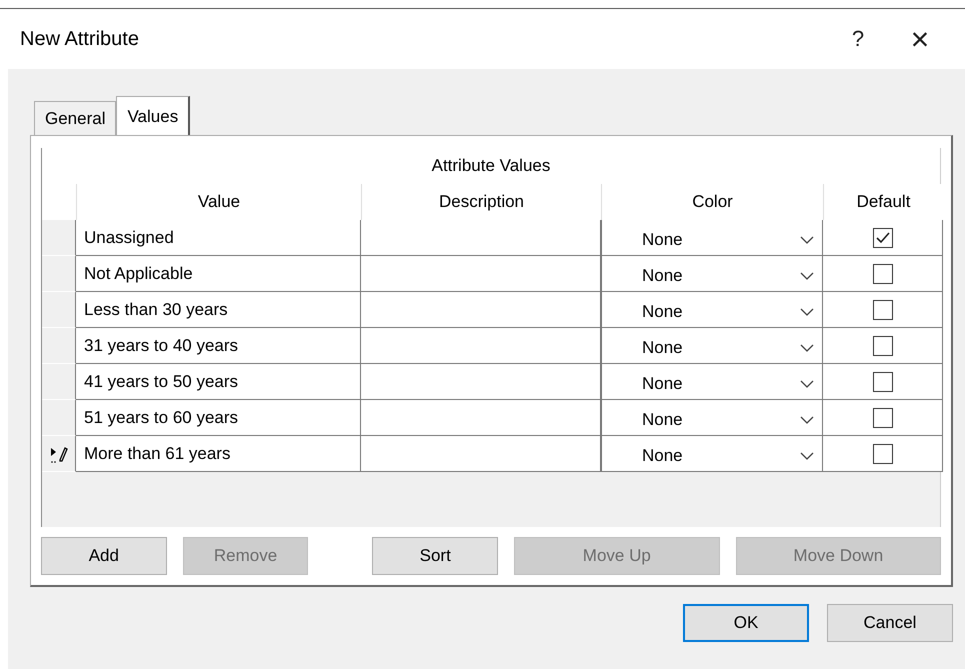  Describe the element at coordinates (219, 202) in the screenshot. I see `column-header: Value` at that location.